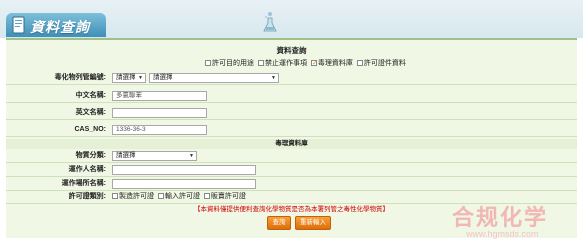  What do you see at coordinates (90, 155) in the screenshot?
I see `material-label: 物質分類:` at bounding box center [90, 155].